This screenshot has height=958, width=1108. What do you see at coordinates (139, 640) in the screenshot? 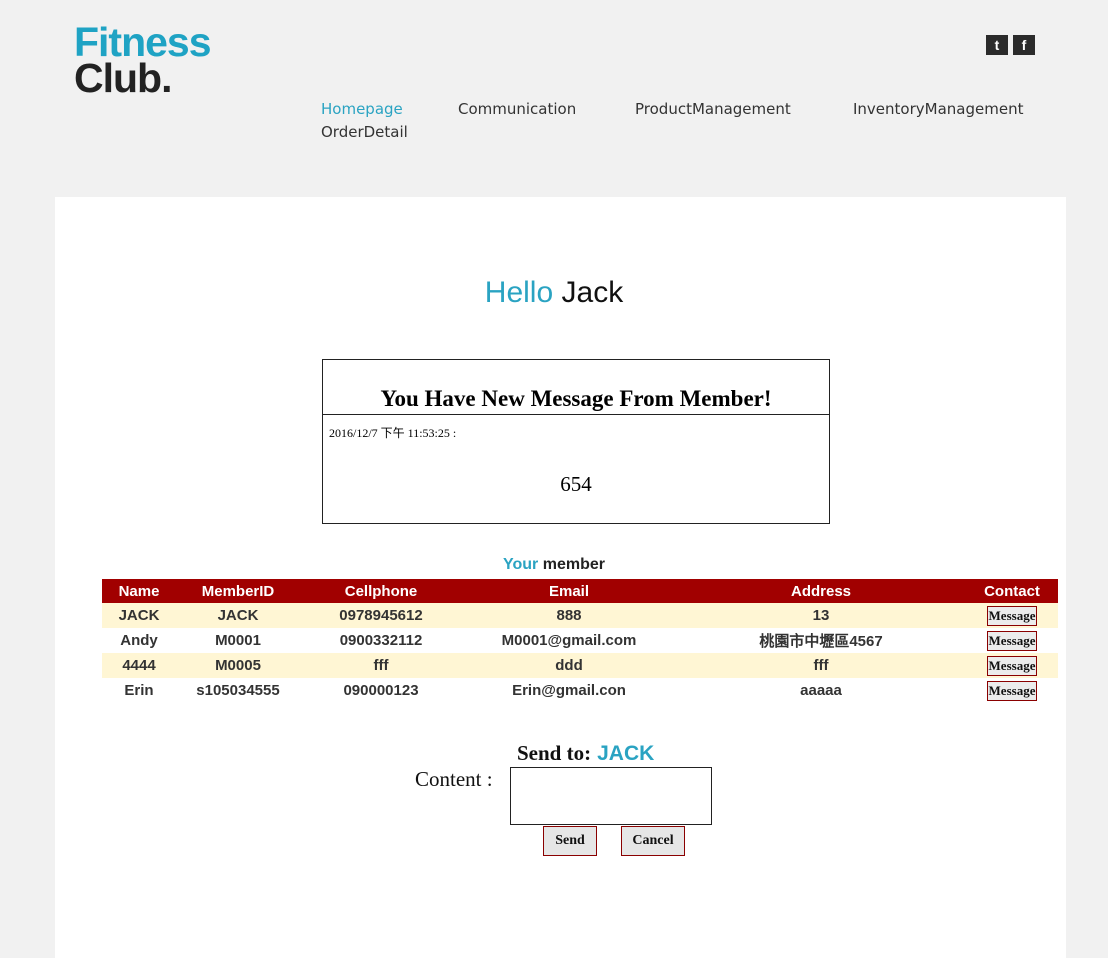
I see `cell-name: Andy` at bounding box center [139, 640].